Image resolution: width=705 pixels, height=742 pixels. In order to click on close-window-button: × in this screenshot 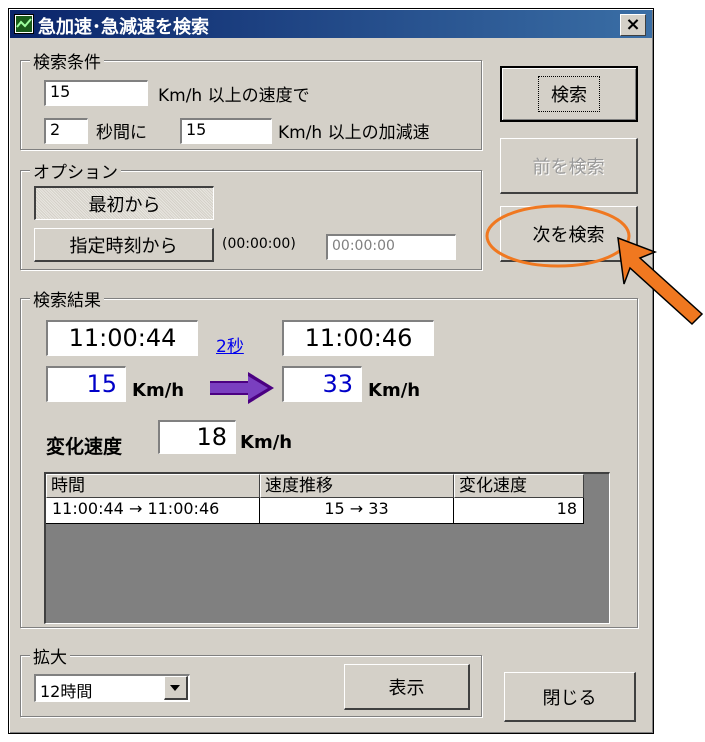, I will do `click(633, 25)`.